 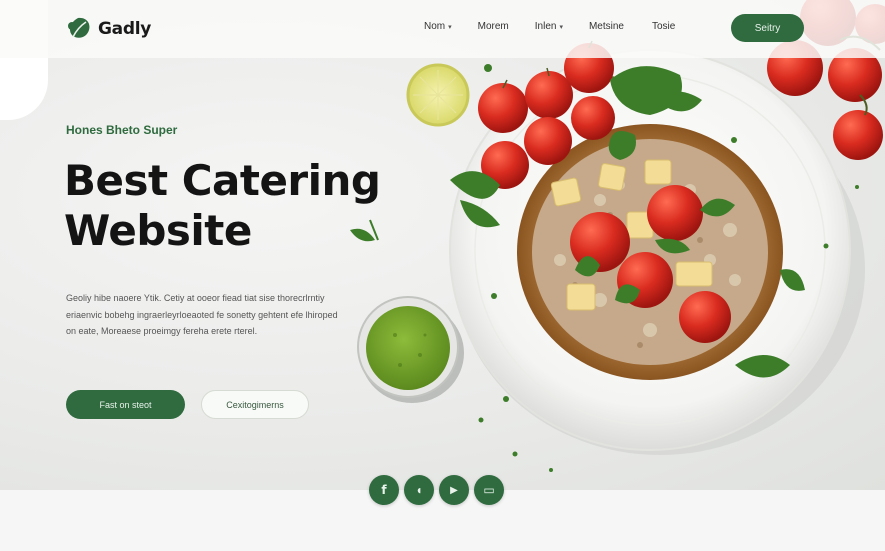 What do you see at coordinates (125, 404) in the screenshot?
I see `primary-cta-button: Fast on steot` at bounding box center [125, 404].